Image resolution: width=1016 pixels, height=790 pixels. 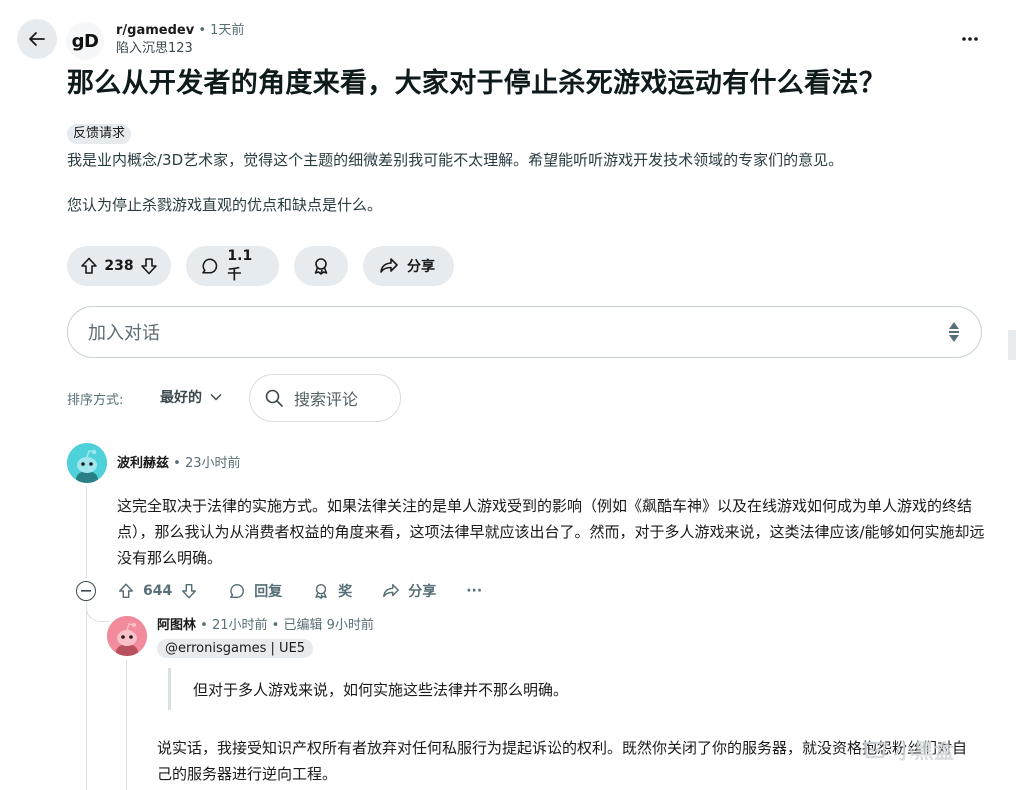 What do you see at coordinates (143, 463) in the screenshot?
I see `comment-username: 波利赫兹` at bounding box center [143, 463].